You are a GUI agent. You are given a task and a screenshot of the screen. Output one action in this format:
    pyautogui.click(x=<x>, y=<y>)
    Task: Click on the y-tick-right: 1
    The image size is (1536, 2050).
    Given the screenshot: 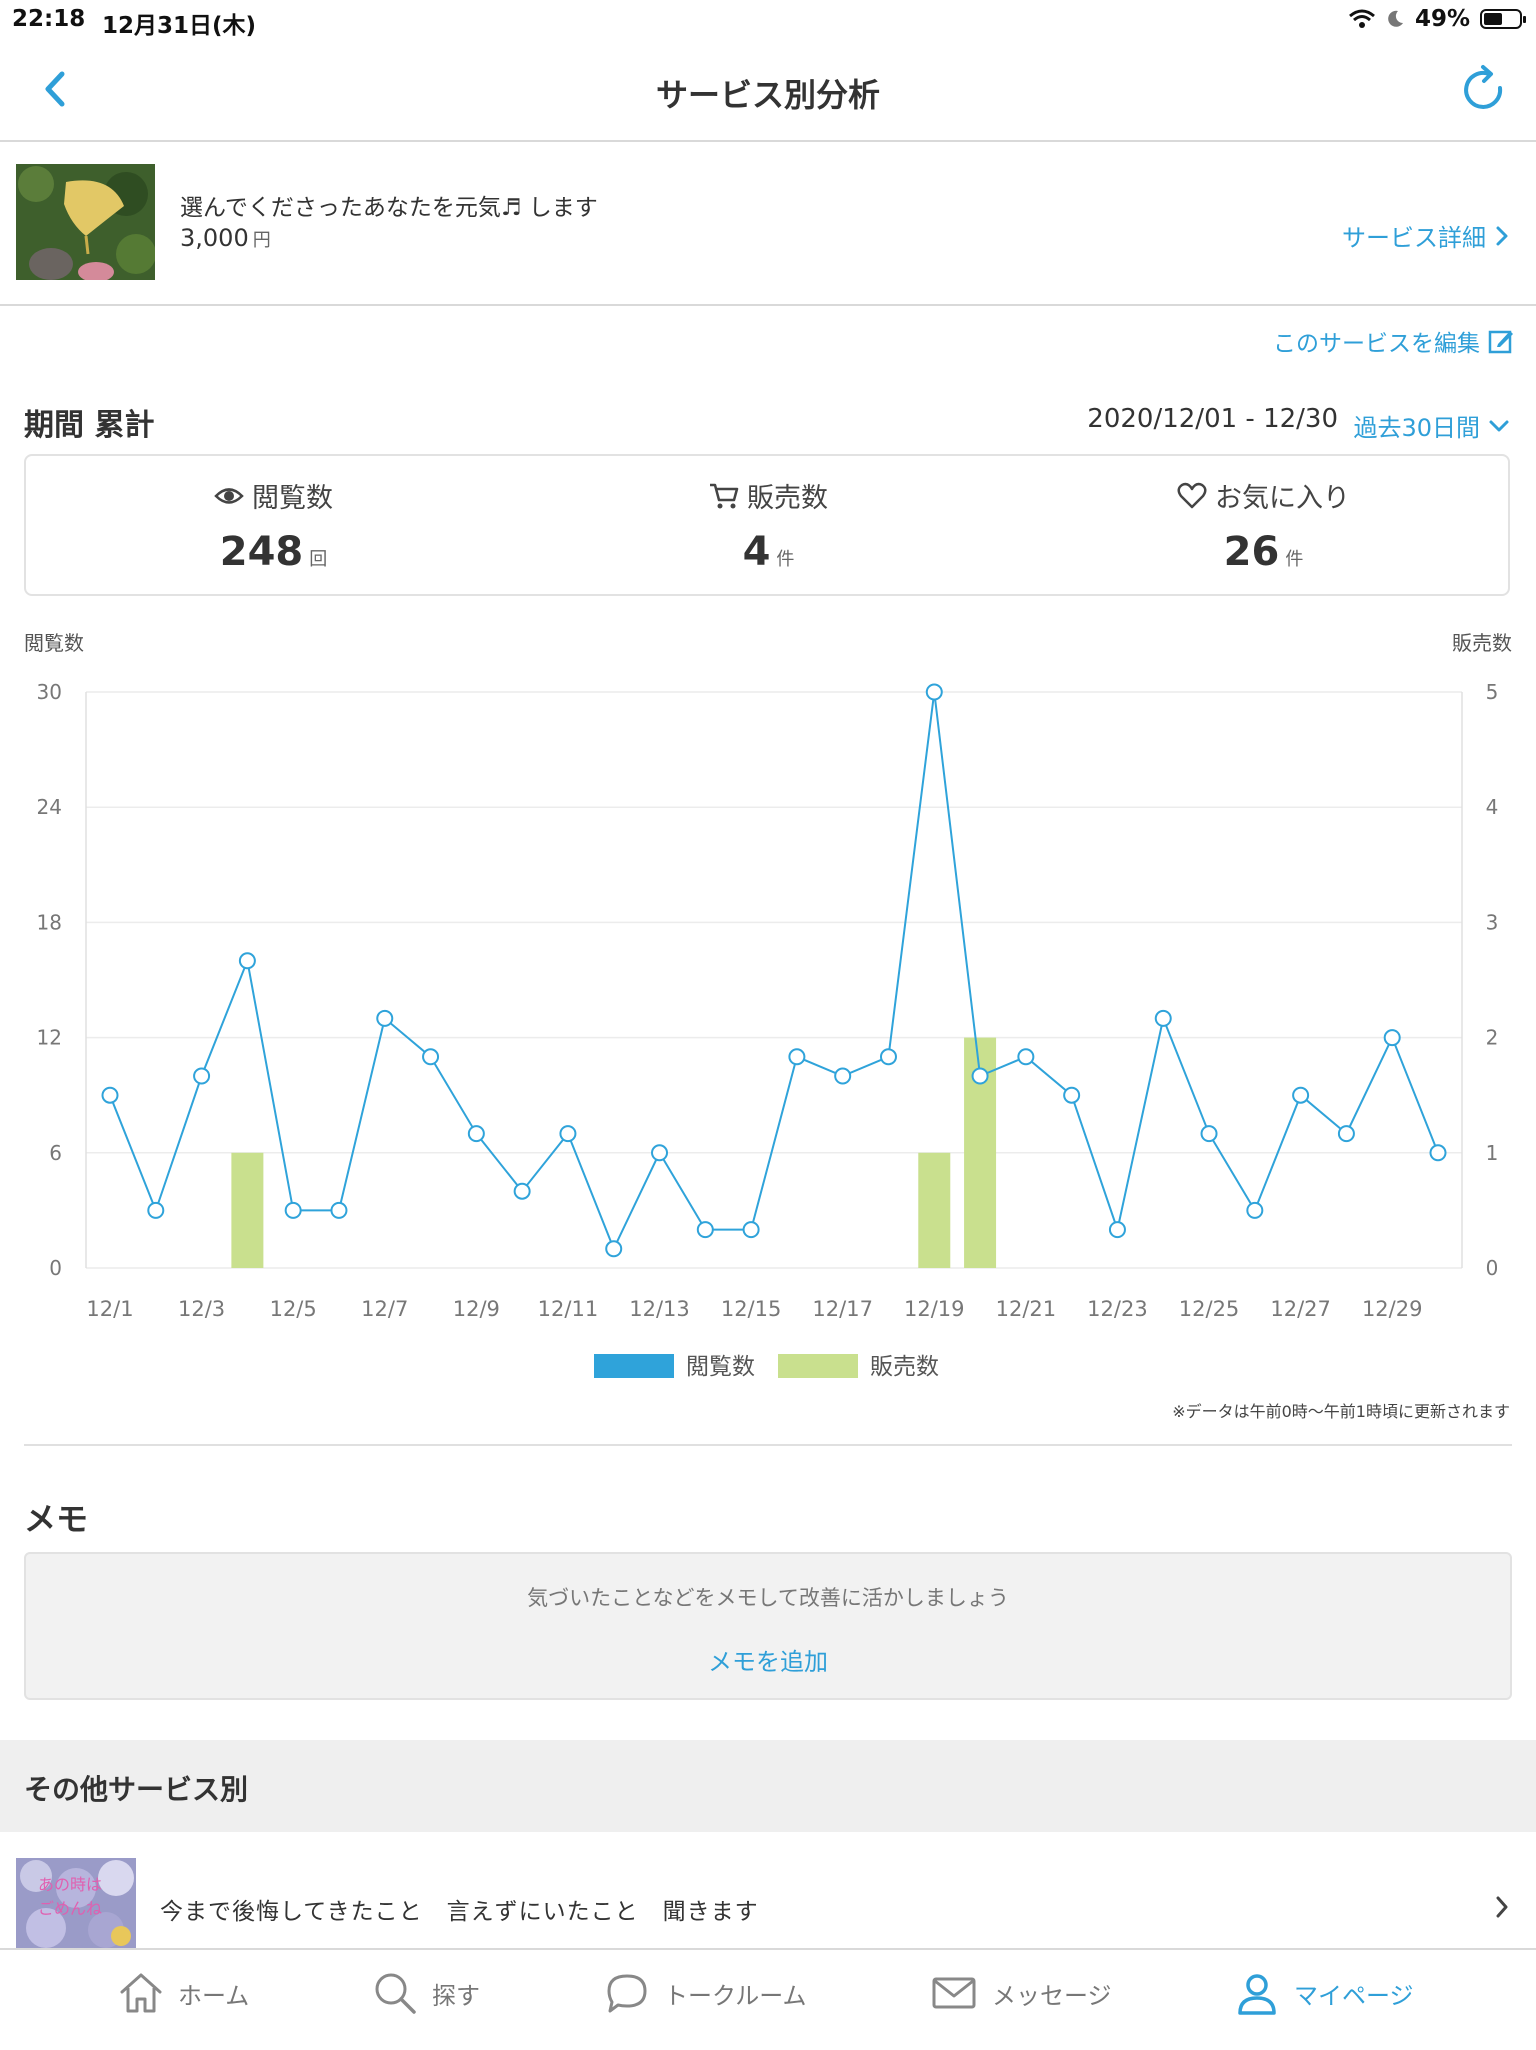 What is the action you would take?
    pyautogui.click(x=1492, y=1153)
    